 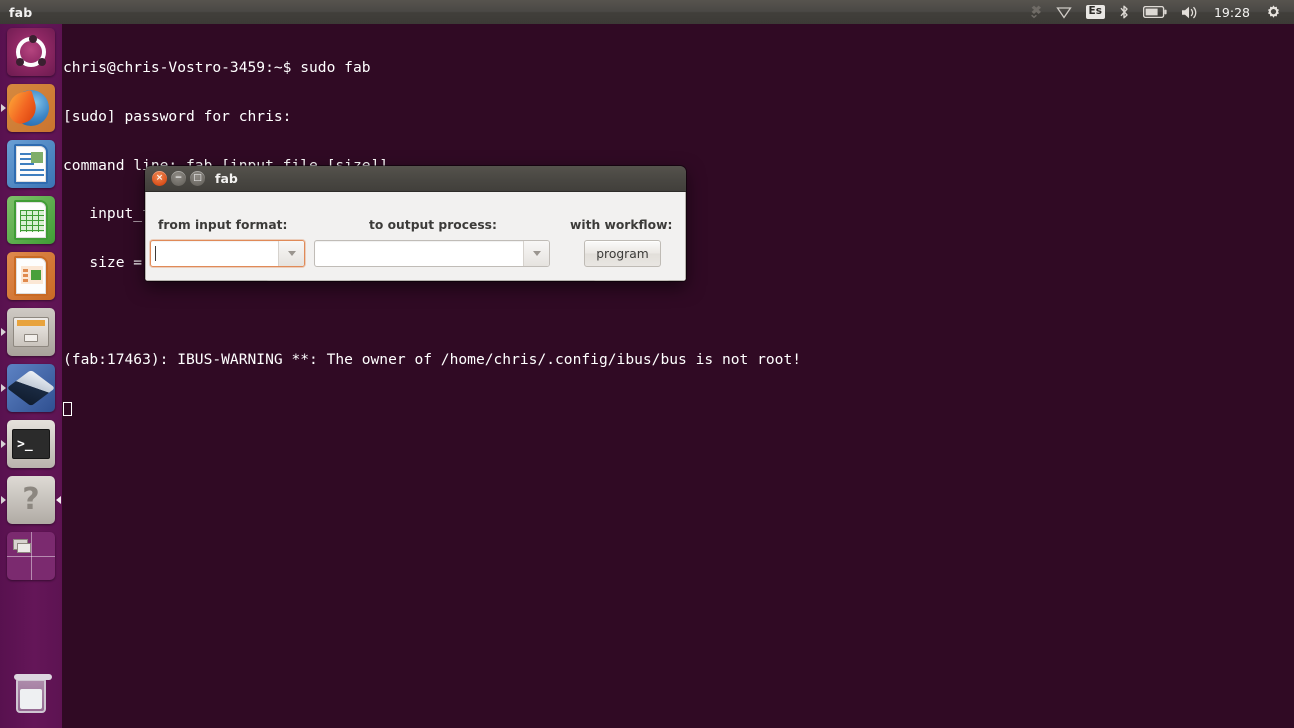 I want to click on close-glyph: ×, so click(x=159, y=178).